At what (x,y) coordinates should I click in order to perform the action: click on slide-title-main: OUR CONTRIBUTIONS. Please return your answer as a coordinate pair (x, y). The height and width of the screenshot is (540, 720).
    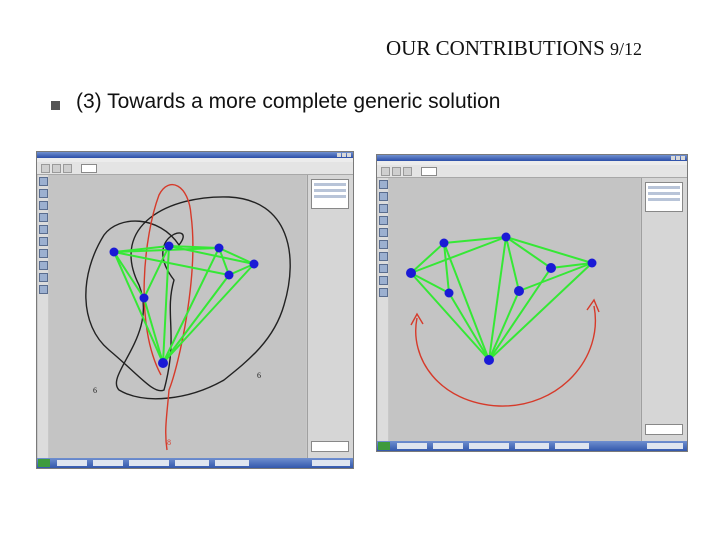
    Looking at the image, I should click on (495, 48).